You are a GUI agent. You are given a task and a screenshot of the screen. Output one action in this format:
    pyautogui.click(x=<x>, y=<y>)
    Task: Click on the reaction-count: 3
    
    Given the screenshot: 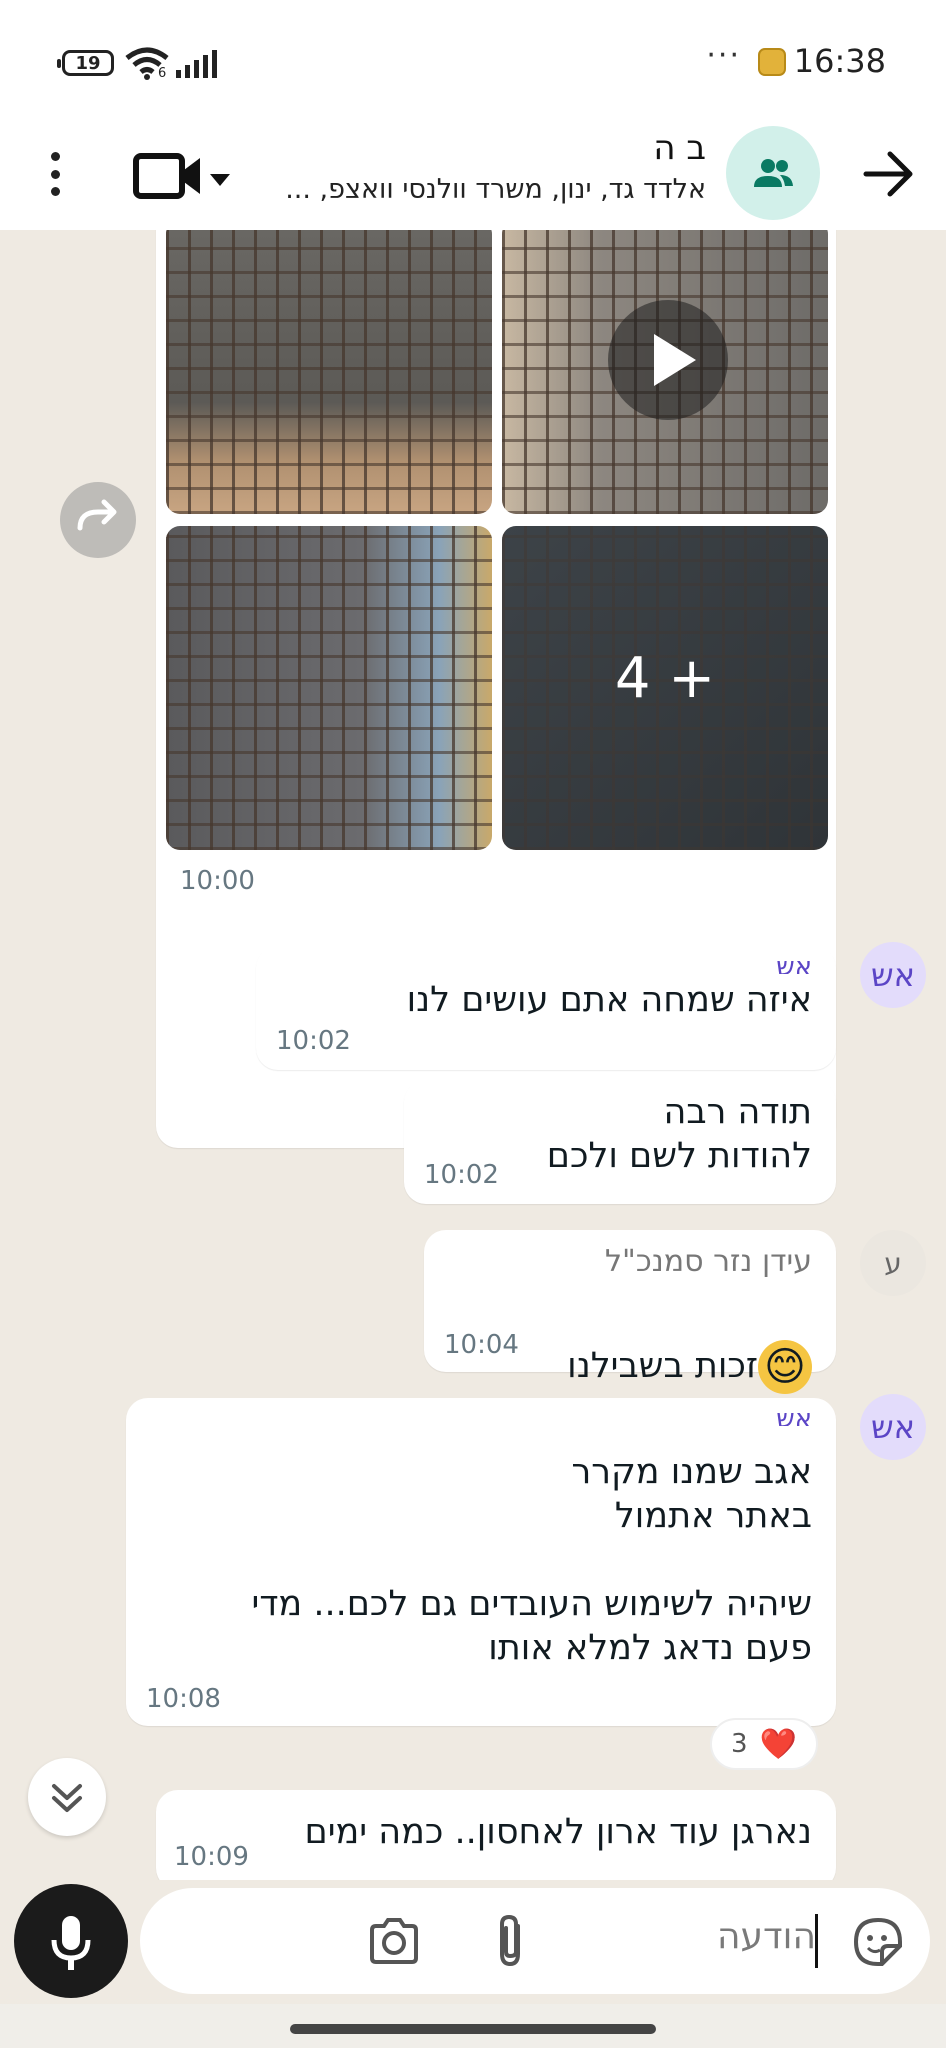 What is the action you would take?
    pyautogui.click(x=739, y=1744)
    